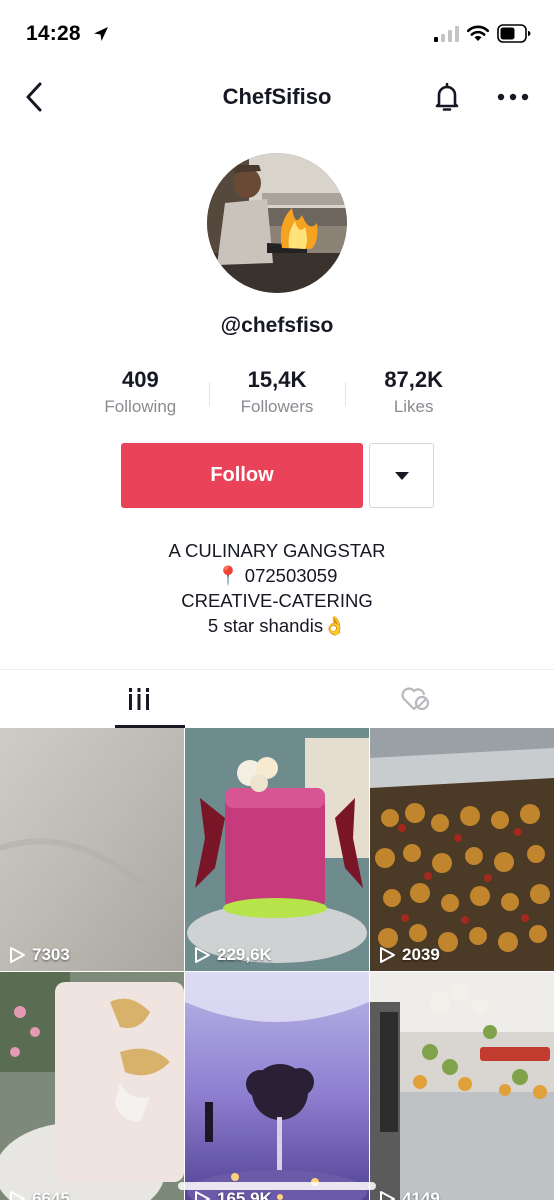  I want to click on profile-avatar, so click(277, 223).